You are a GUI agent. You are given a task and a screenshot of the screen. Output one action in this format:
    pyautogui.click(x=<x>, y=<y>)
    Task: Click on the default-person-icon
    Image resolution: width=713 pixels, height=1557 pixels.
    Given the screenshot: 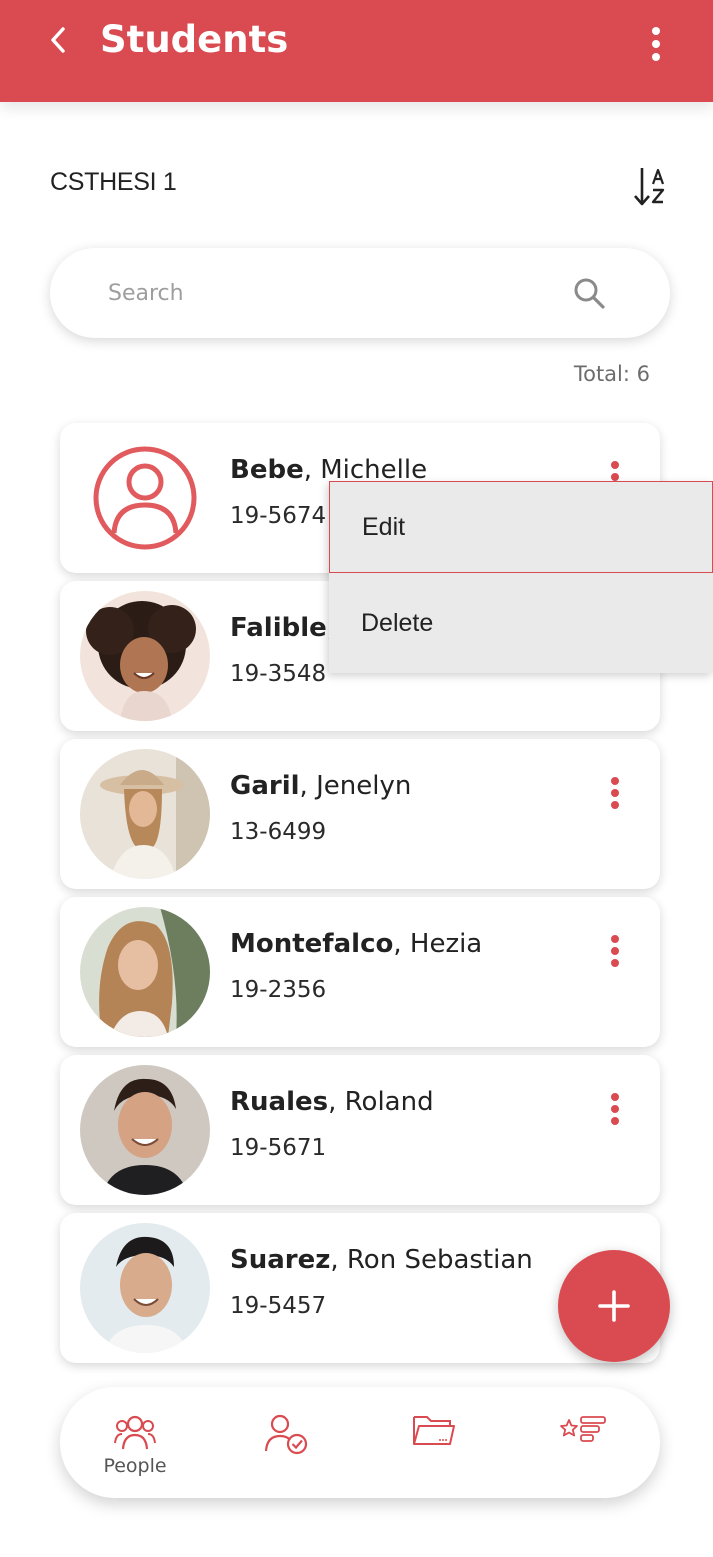 What is the action you would take?
    pyautogui.click(x=145, y=498)
    